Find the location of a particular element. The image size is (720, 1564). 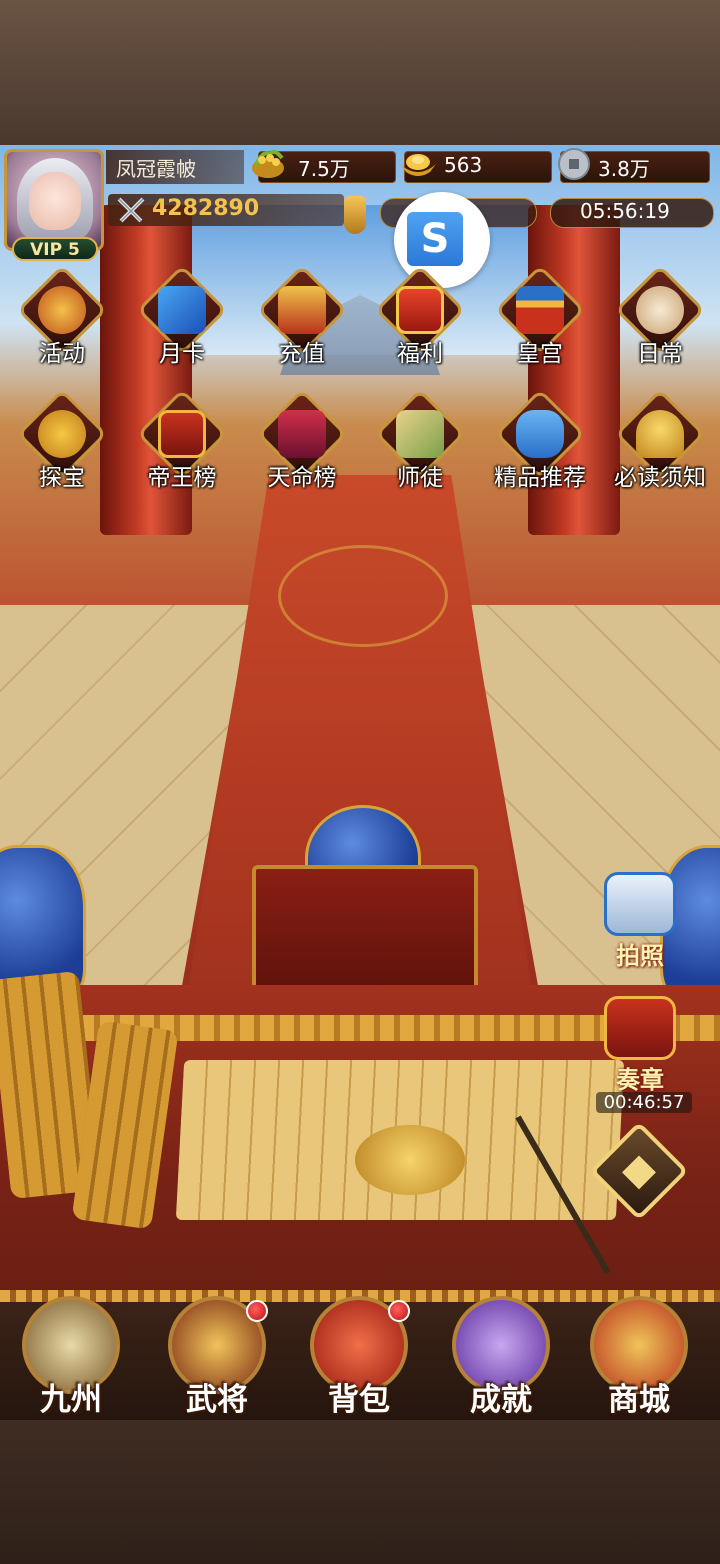

palace-icon is located at coordinates (540, 310).